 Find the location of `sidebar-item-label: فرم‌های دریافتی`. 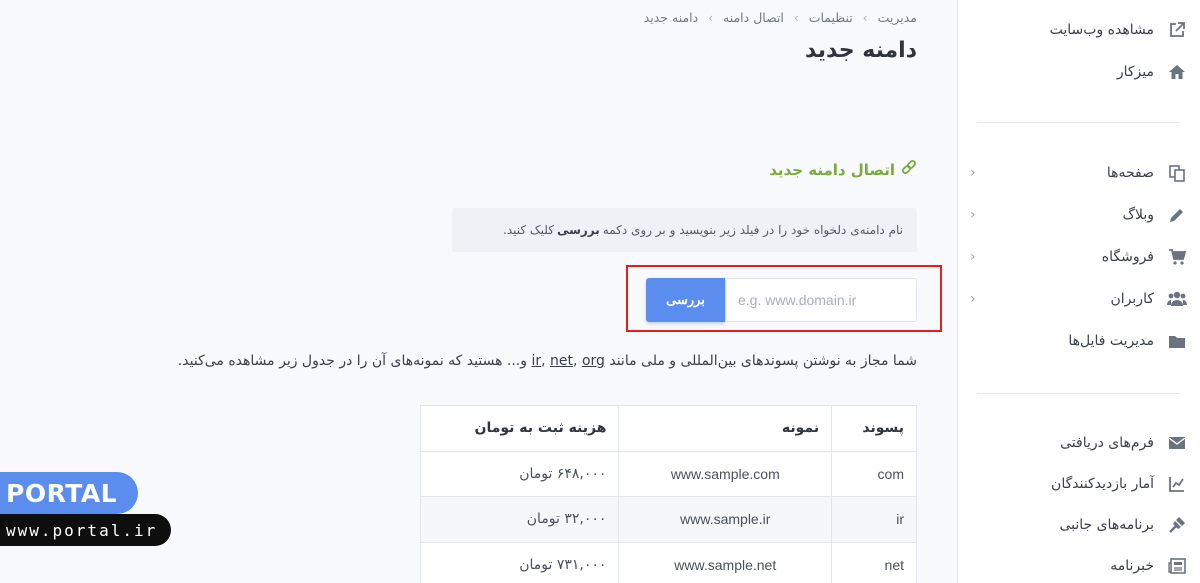

sidebar-item-label: فرم‌های دریافتی is located at coordinates (1107, 443).